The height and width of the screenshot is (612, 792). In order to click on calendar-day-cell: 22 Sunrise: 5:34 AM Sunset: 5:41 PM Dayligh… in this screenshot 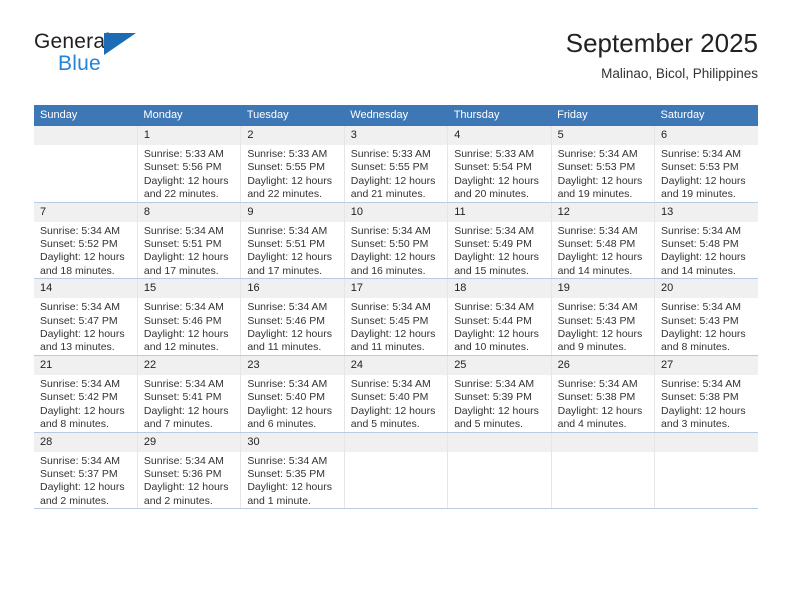, I will do `click(189, 394)`.